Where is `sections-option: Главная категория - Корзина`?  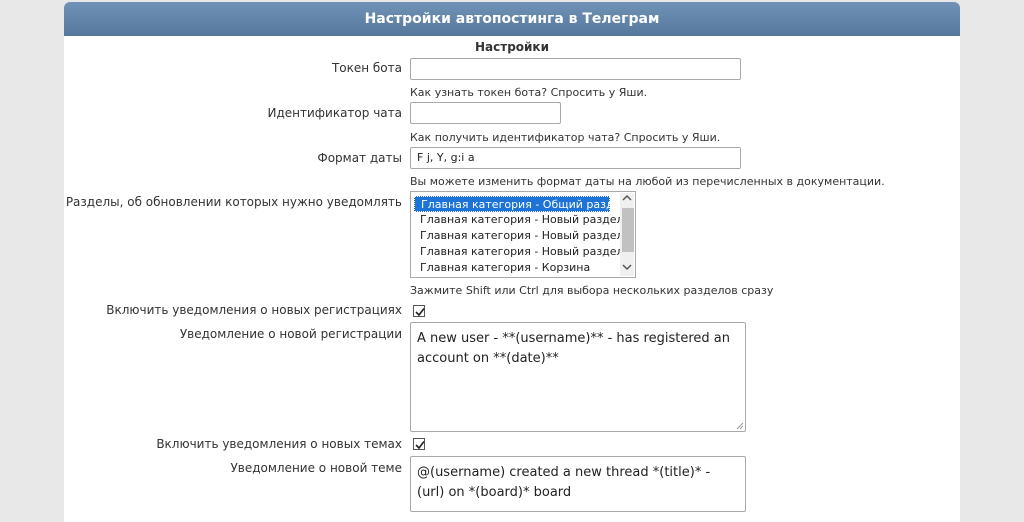
sections-option: Главная категория - Корзина is located at coordinates (515, 268).